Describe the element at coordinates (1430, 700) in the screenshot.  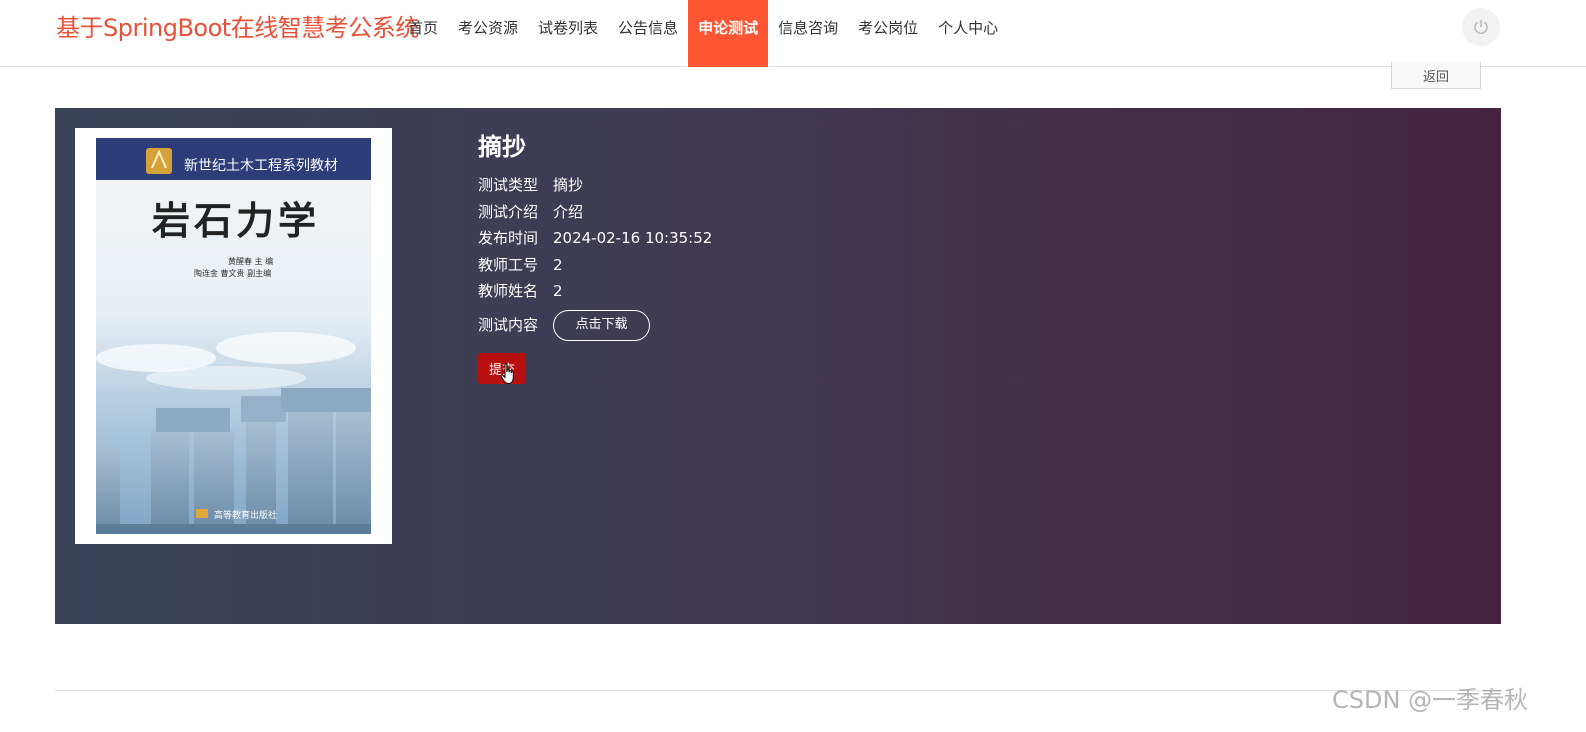
I see `watermark-text: CSDN @一季春秋` at that location.